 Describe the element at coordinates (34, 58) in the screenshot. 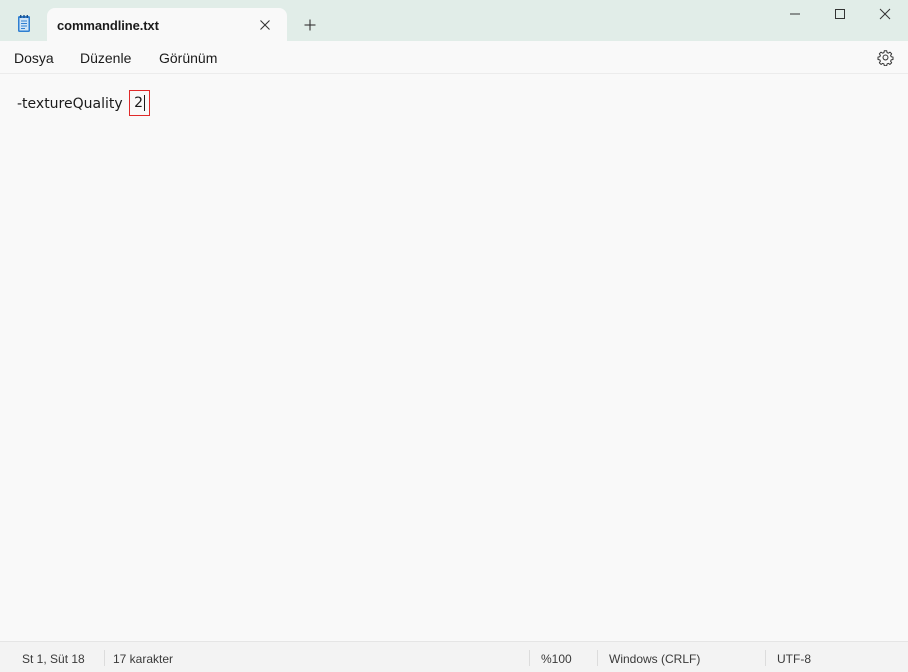

I see `menu-file: Dosya` at that location.